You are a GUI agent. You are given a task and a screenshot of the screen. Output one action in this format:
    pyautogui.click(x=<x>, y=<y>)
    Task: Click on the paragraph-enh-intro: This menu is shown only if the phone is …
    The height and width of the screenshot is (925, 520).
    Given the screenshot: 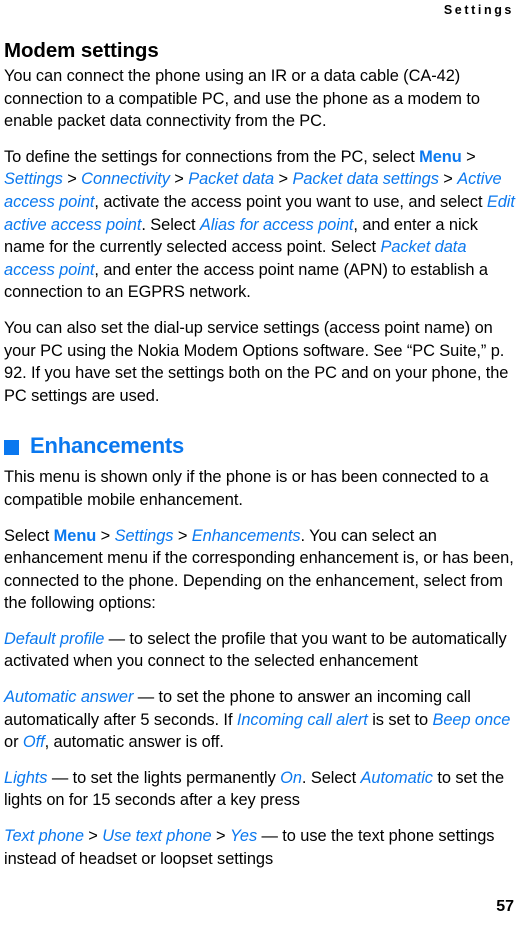 What is the action you would take?
    pyautogui.click(x=260, y=488)
    